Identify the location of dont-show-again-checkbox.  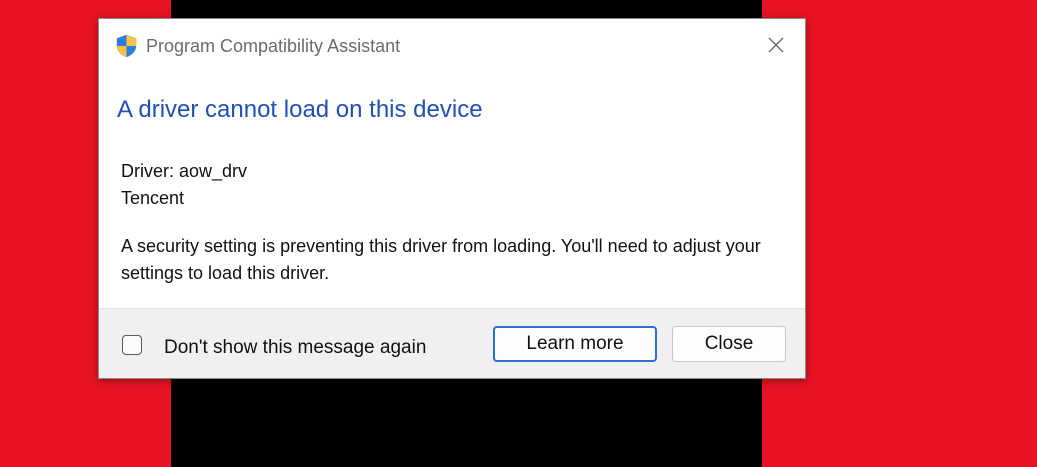
(132, 345).